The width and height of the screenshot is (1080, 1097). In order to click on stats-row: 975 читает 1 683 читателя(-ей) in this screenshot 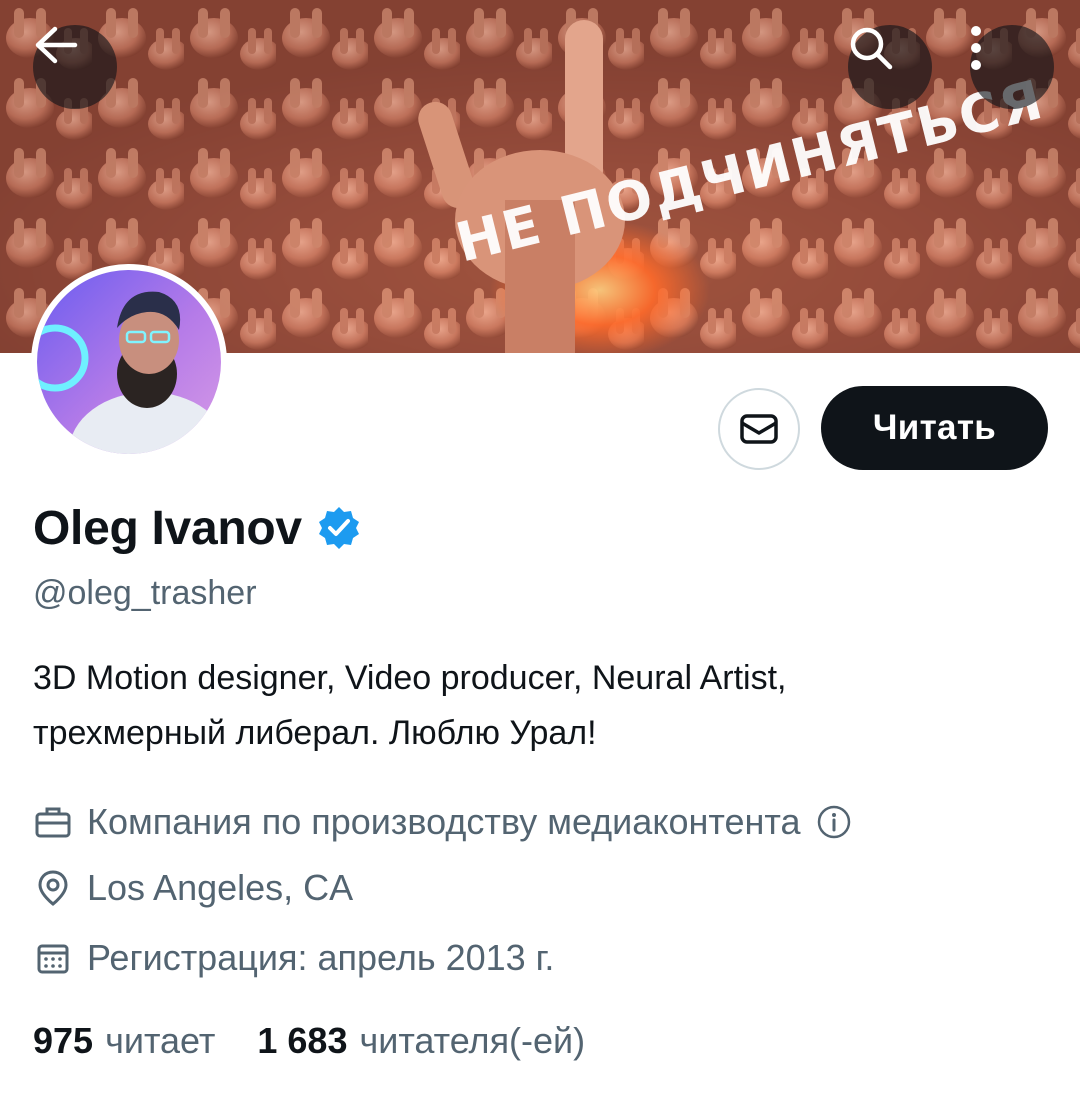, I will do `click(309, 1041)`.